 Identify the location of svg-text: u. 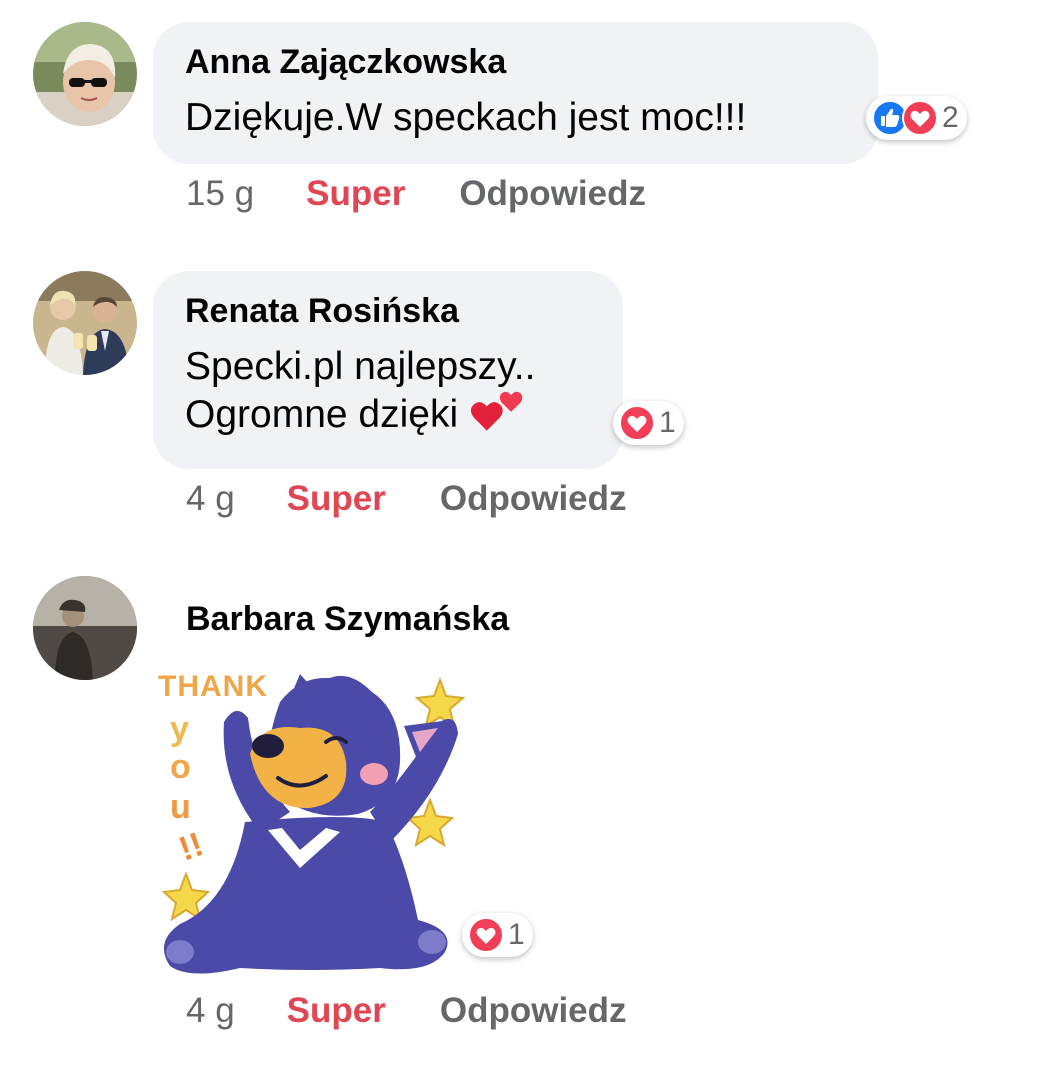
(180, 807).